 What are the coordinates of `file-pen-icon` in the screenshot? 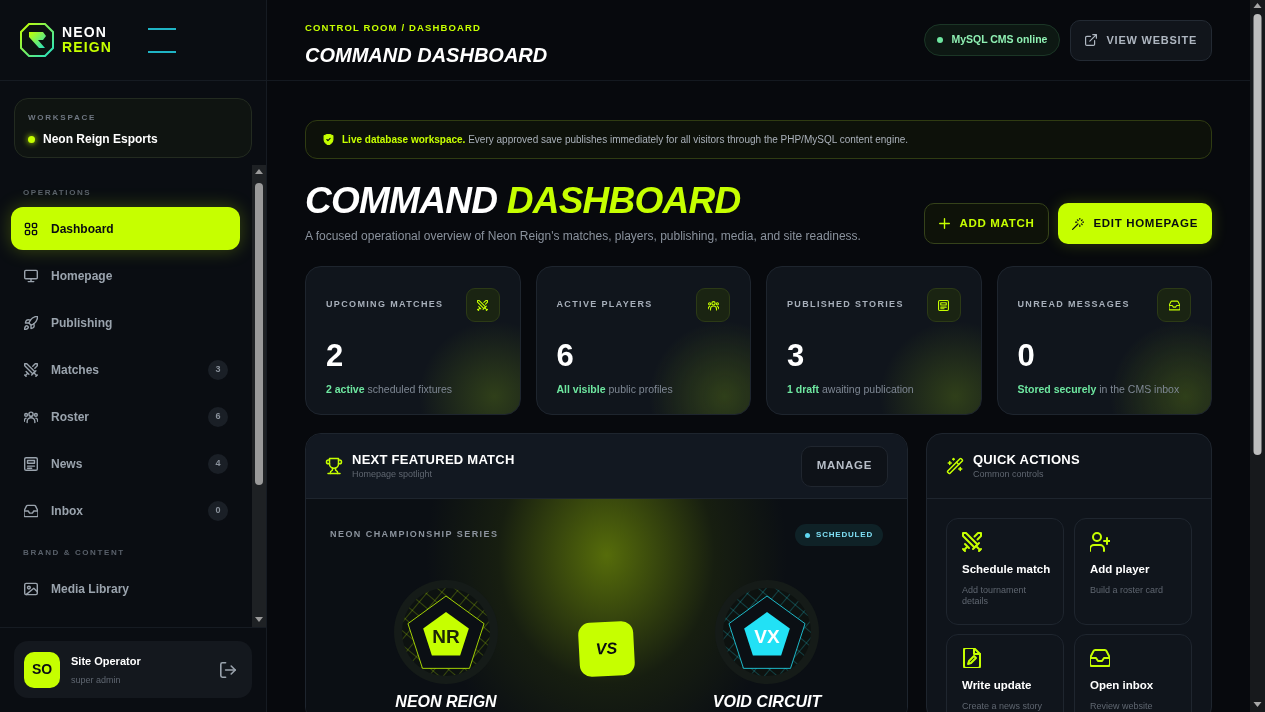 It's located at (972, 658).